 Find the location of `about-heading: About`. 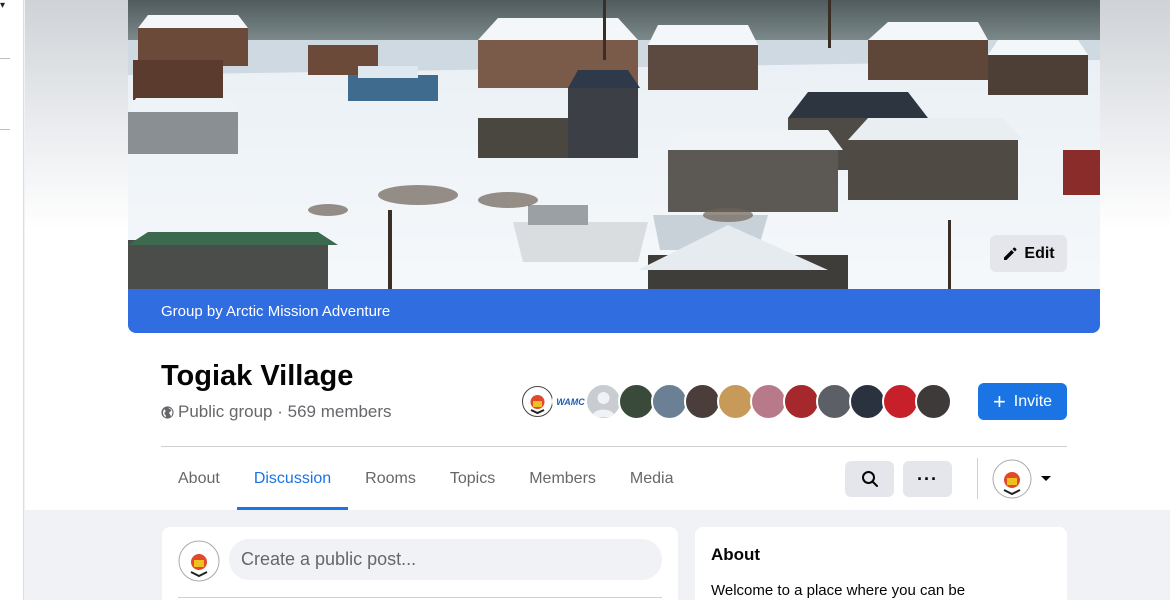

about-heading: About is located at coordinates (736, 554).